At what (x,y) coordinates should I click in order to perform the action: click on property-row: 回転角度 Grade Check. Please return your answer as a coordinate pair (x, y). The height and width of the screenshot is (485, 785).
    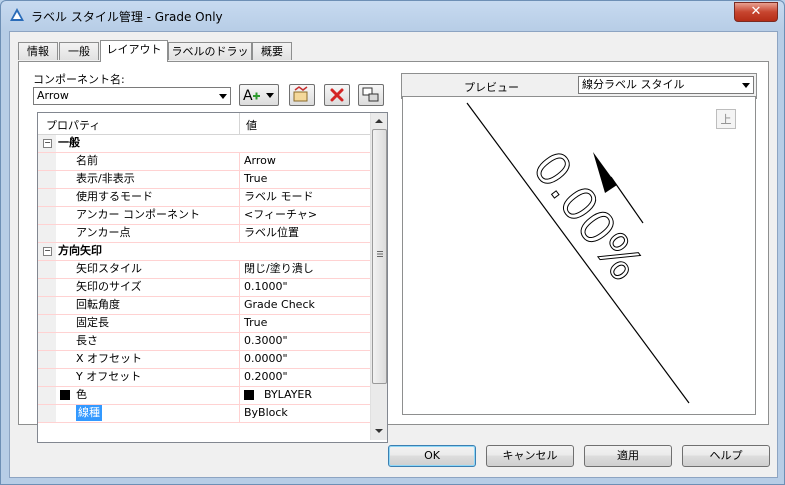
    Looking at the image, I should click on (204, 306).